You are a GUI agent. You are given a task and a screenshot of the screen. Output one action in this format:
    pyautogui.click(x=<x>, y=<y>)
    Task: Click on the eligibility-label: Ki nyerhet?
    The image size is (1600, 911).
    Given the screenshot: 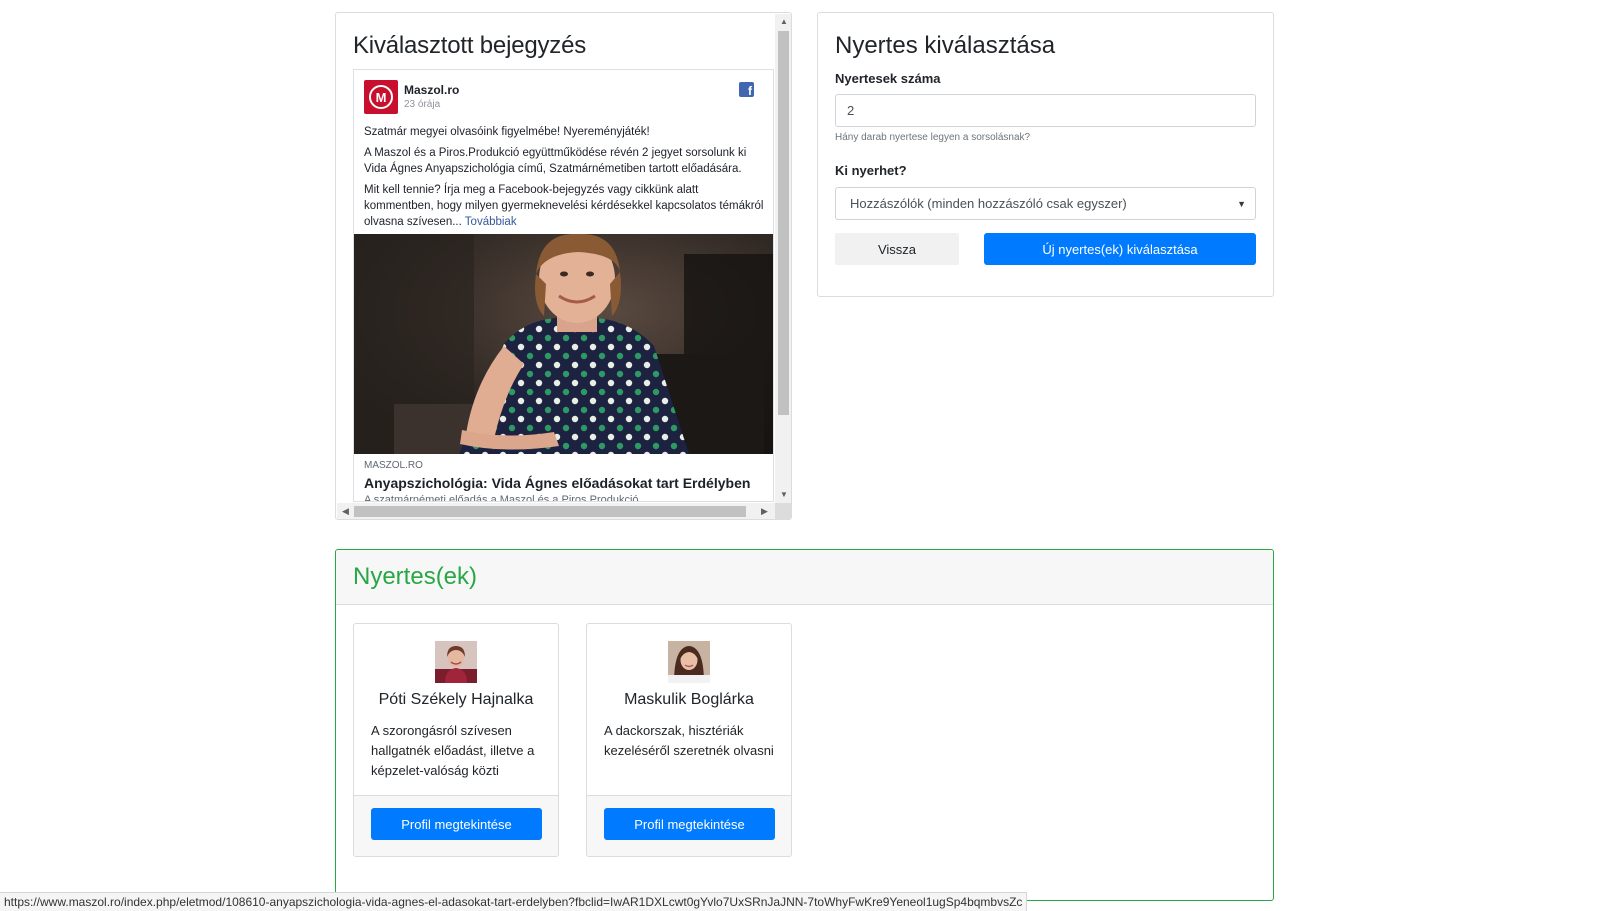 What is the action you would take?
    pyautogui.click(x=871, y=170)
    